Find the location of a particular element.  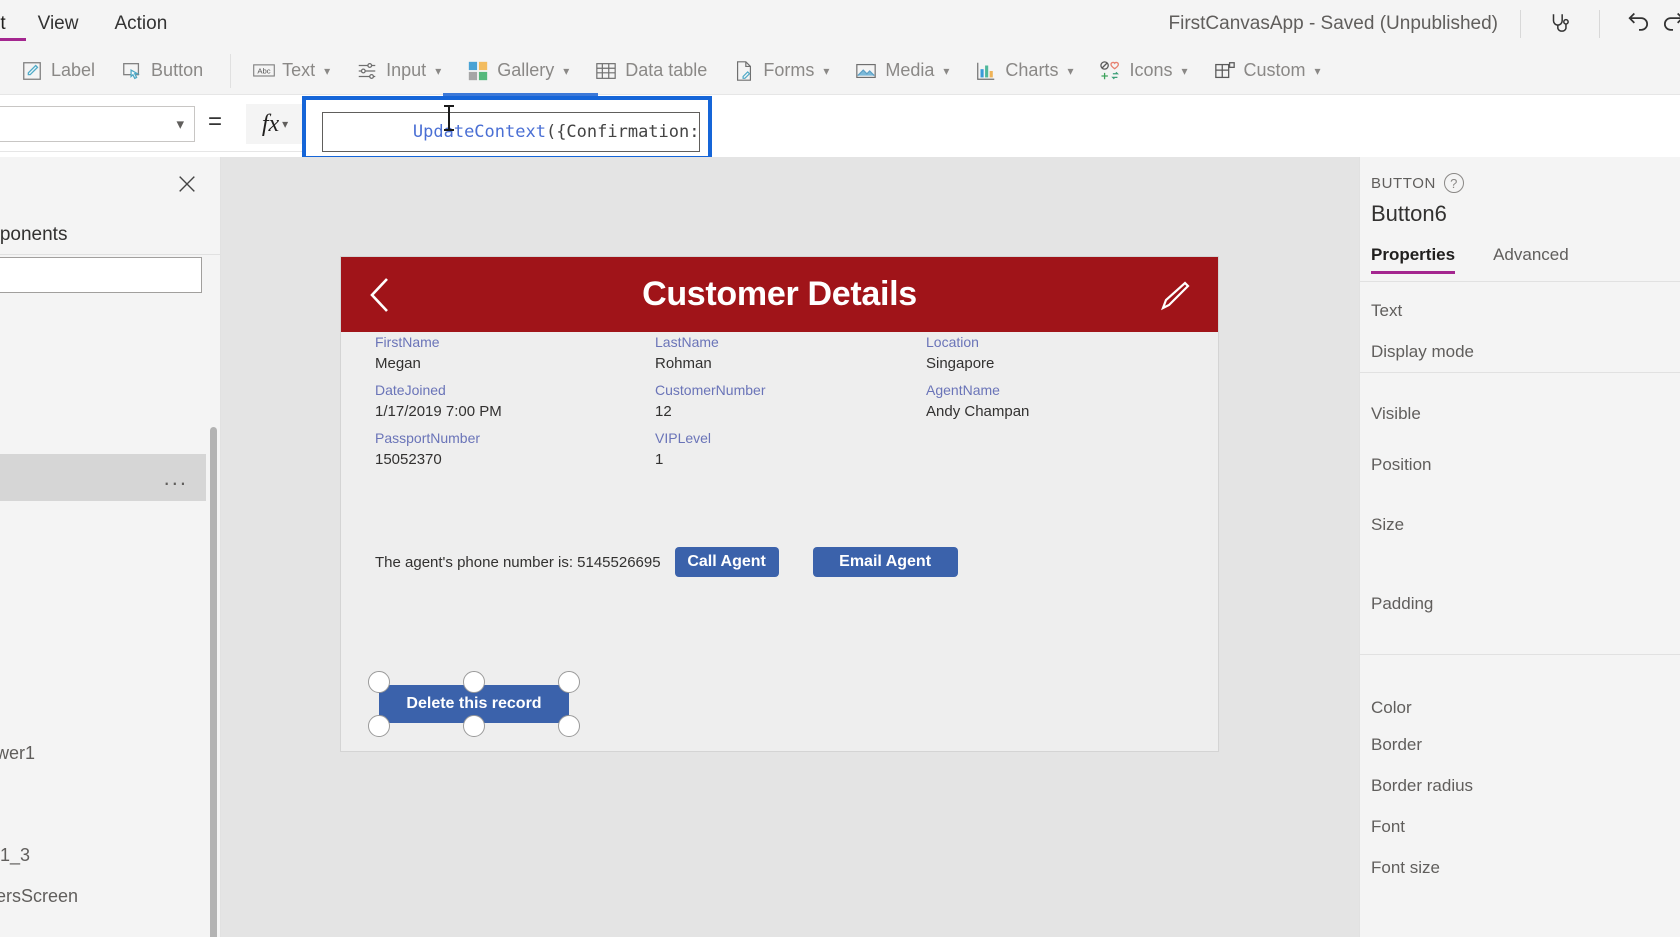

call-agent-button: Call Agent is located at coordinates (726, 562).